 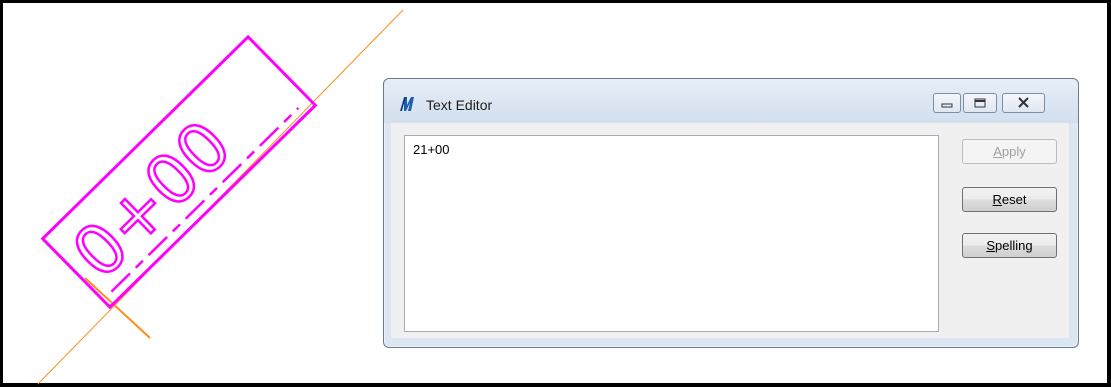 I want to click on close-icon, so click(x=1023, y=102).